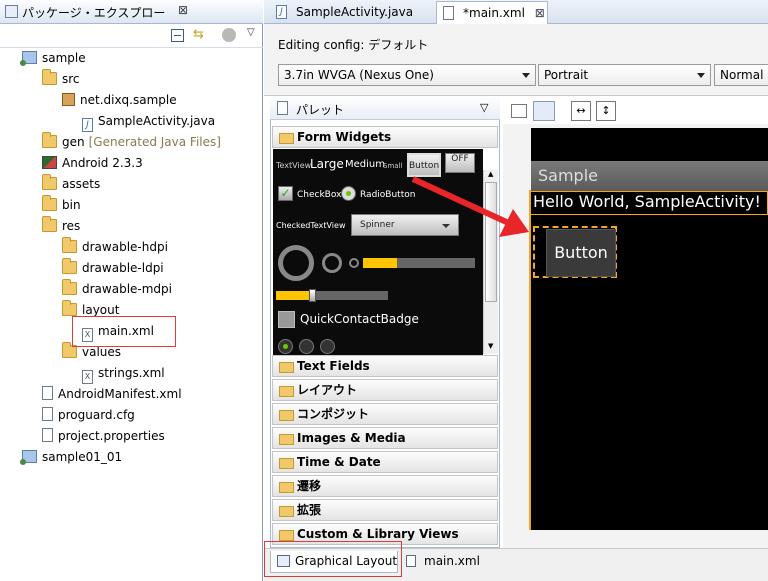  What do you see at coordinates (53, 58) in the screenshot?
I see `tree-item: sample` at bounding box center [53, 58].